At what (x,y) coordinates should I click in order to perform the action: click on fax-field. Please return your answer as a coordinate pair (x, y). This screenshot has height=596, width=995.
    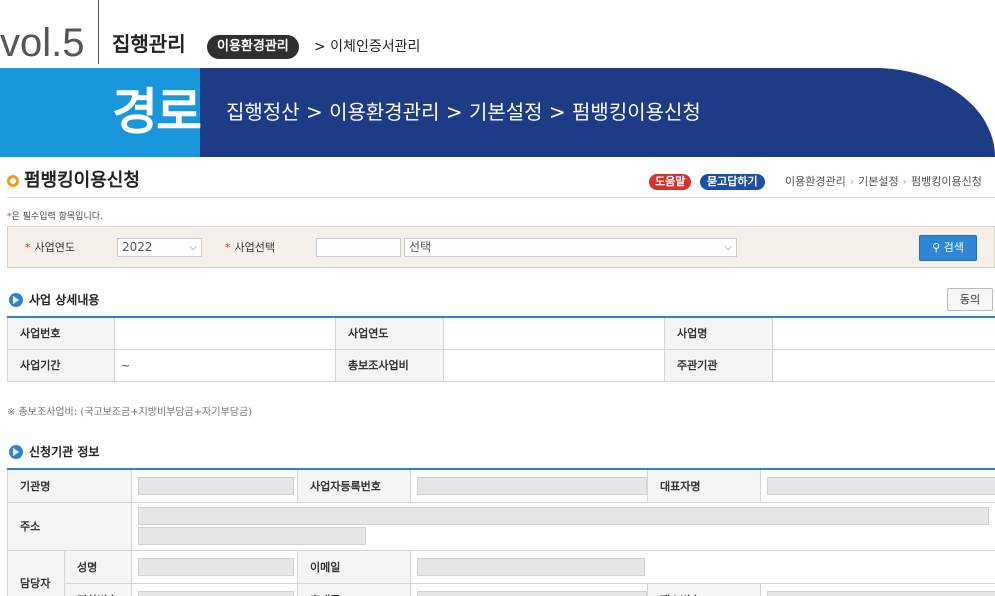
    Looking at the image, I should click on (881, 593).